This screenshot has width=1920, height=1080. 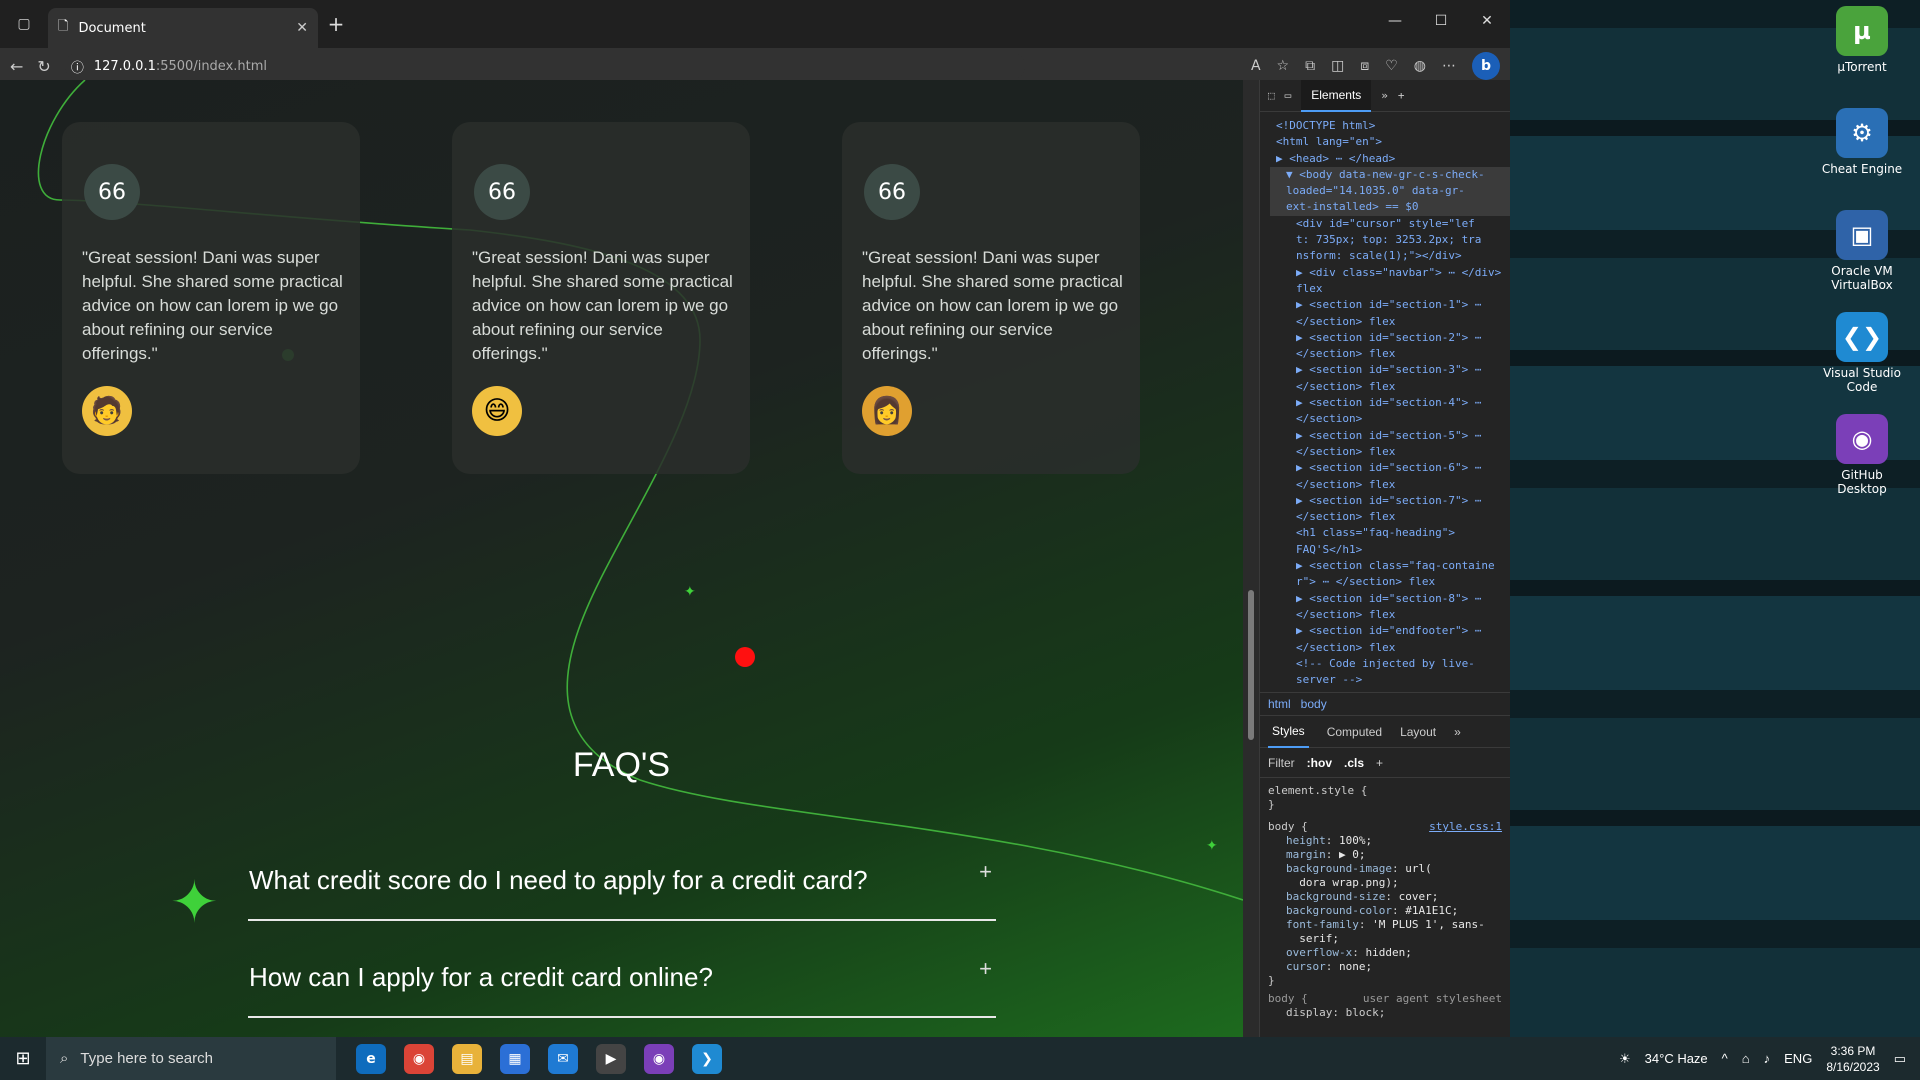 What do you see at coordinates (1390, 338) in the screenshot?
I see `dom-node-line: ▶ <section id="section-2"> ⋯` at bounding box center [1390, 338].